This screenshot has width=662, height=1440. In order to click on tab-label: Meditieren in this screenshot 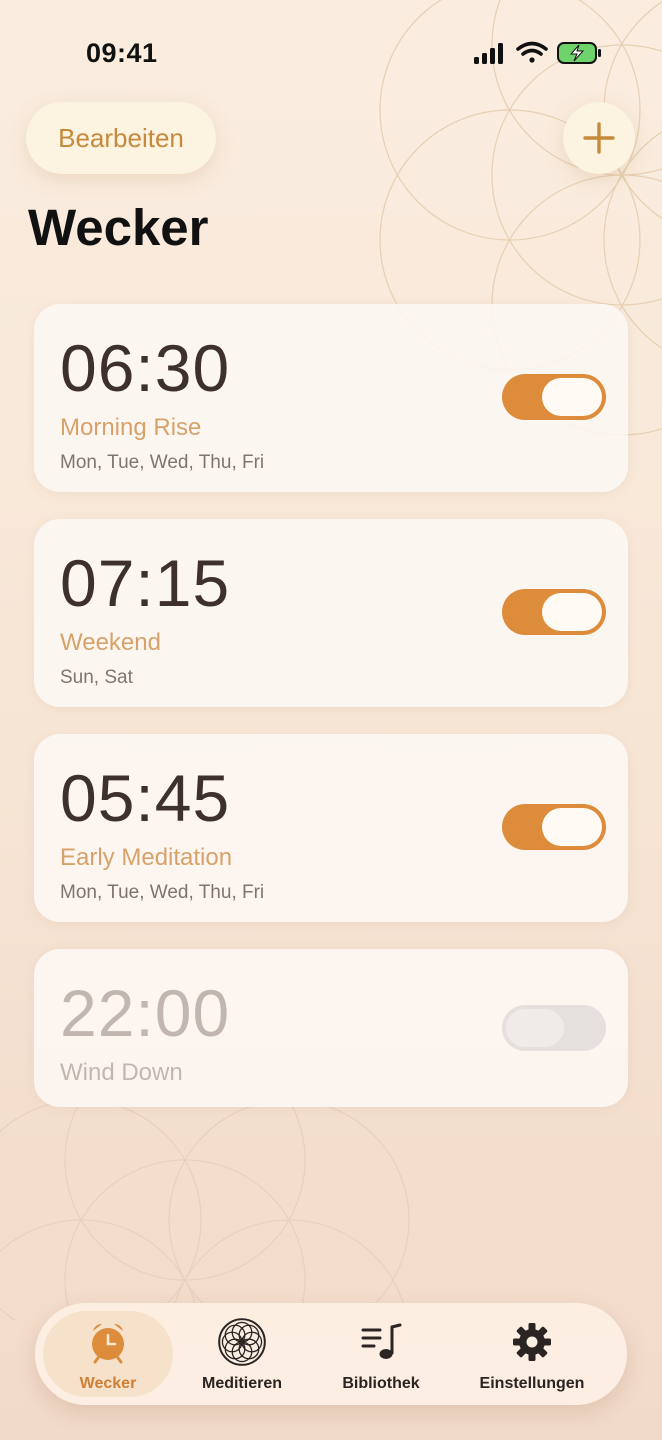, I will do `click(241, 1383)`.